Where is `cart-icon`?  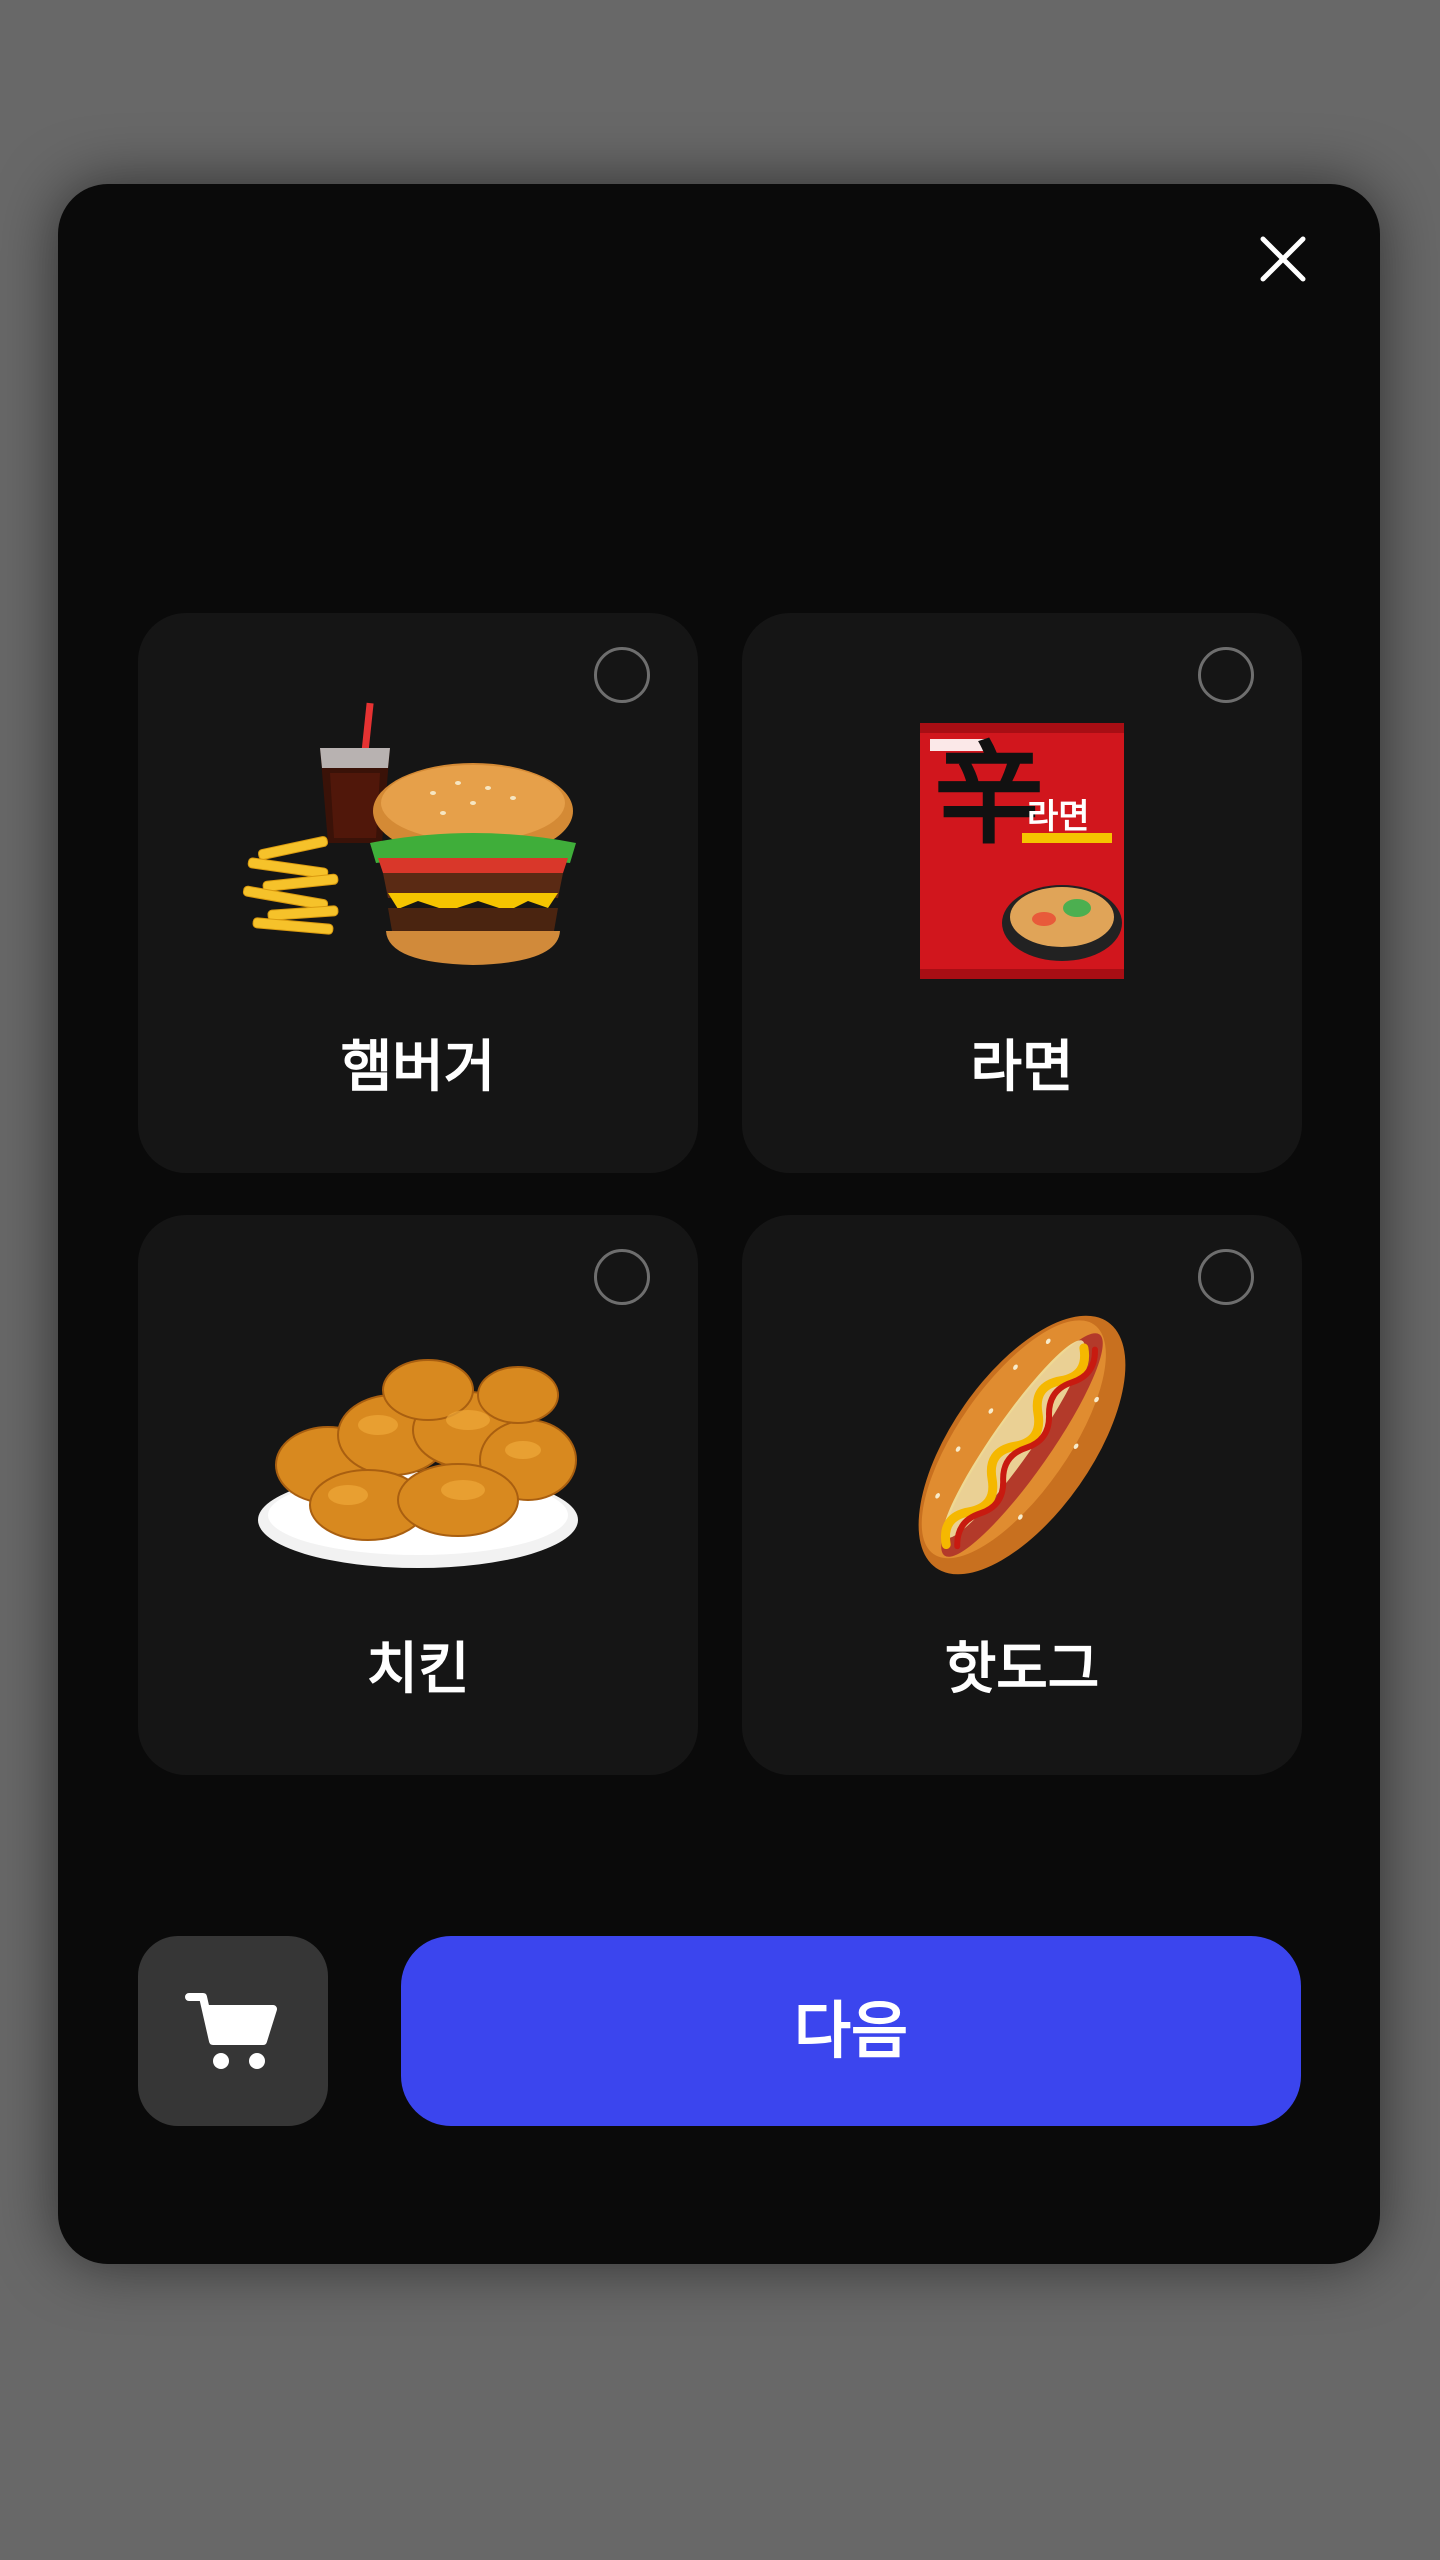 cart-icon is located at coordinates (231, 2031).